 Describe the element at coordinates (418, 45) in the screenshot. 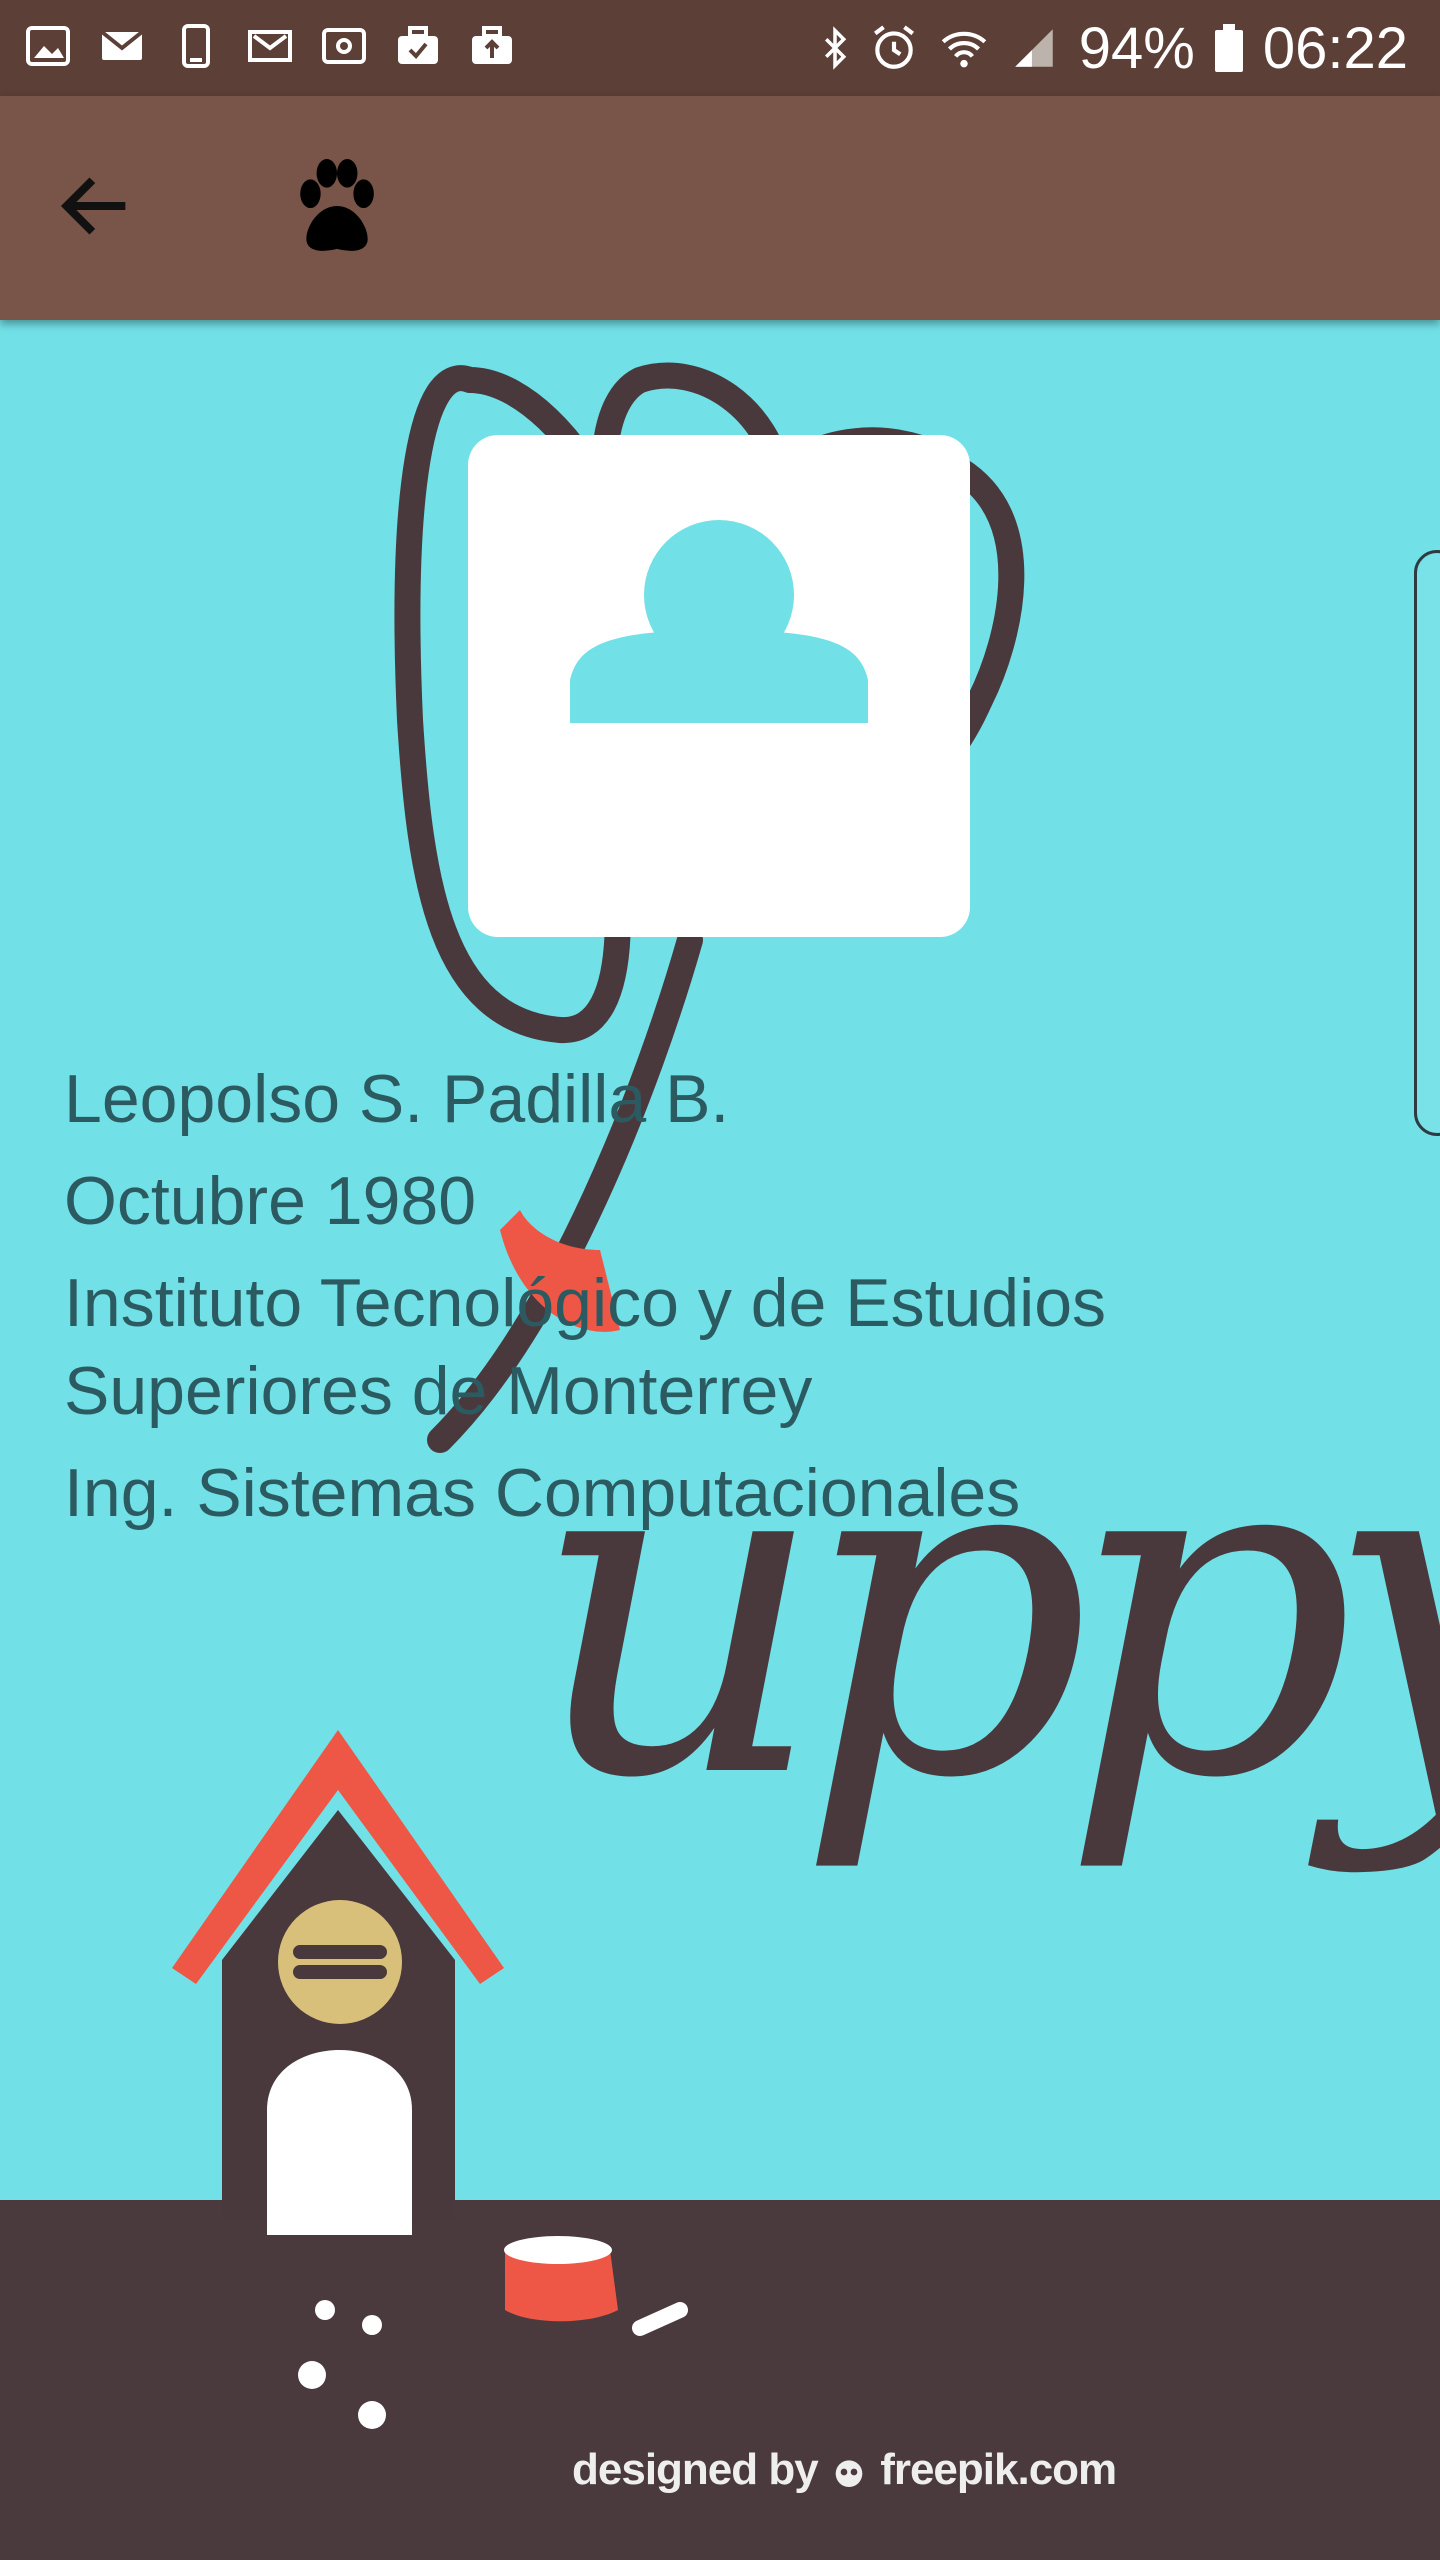

I see `briefcase-check-icon` at that location.